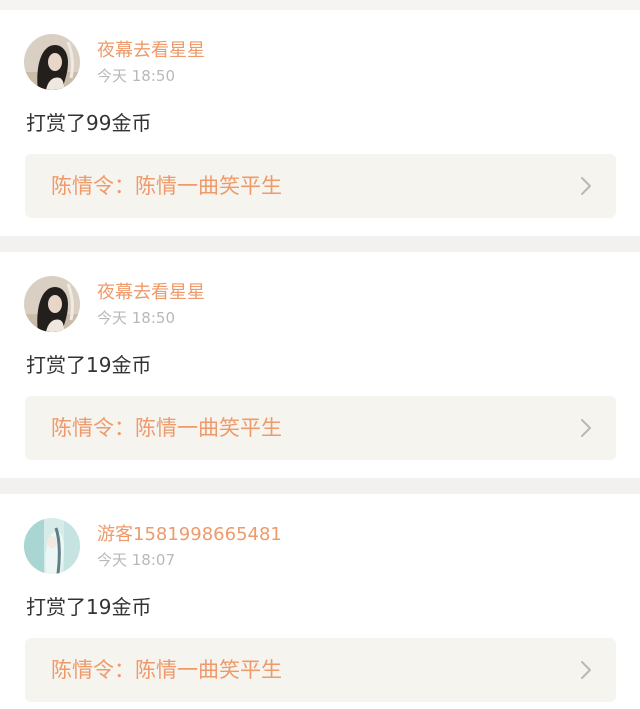 The width and height of the screenshot is (640, 709). I want to click on light-blue-avatar-icon, so click(52, 546).